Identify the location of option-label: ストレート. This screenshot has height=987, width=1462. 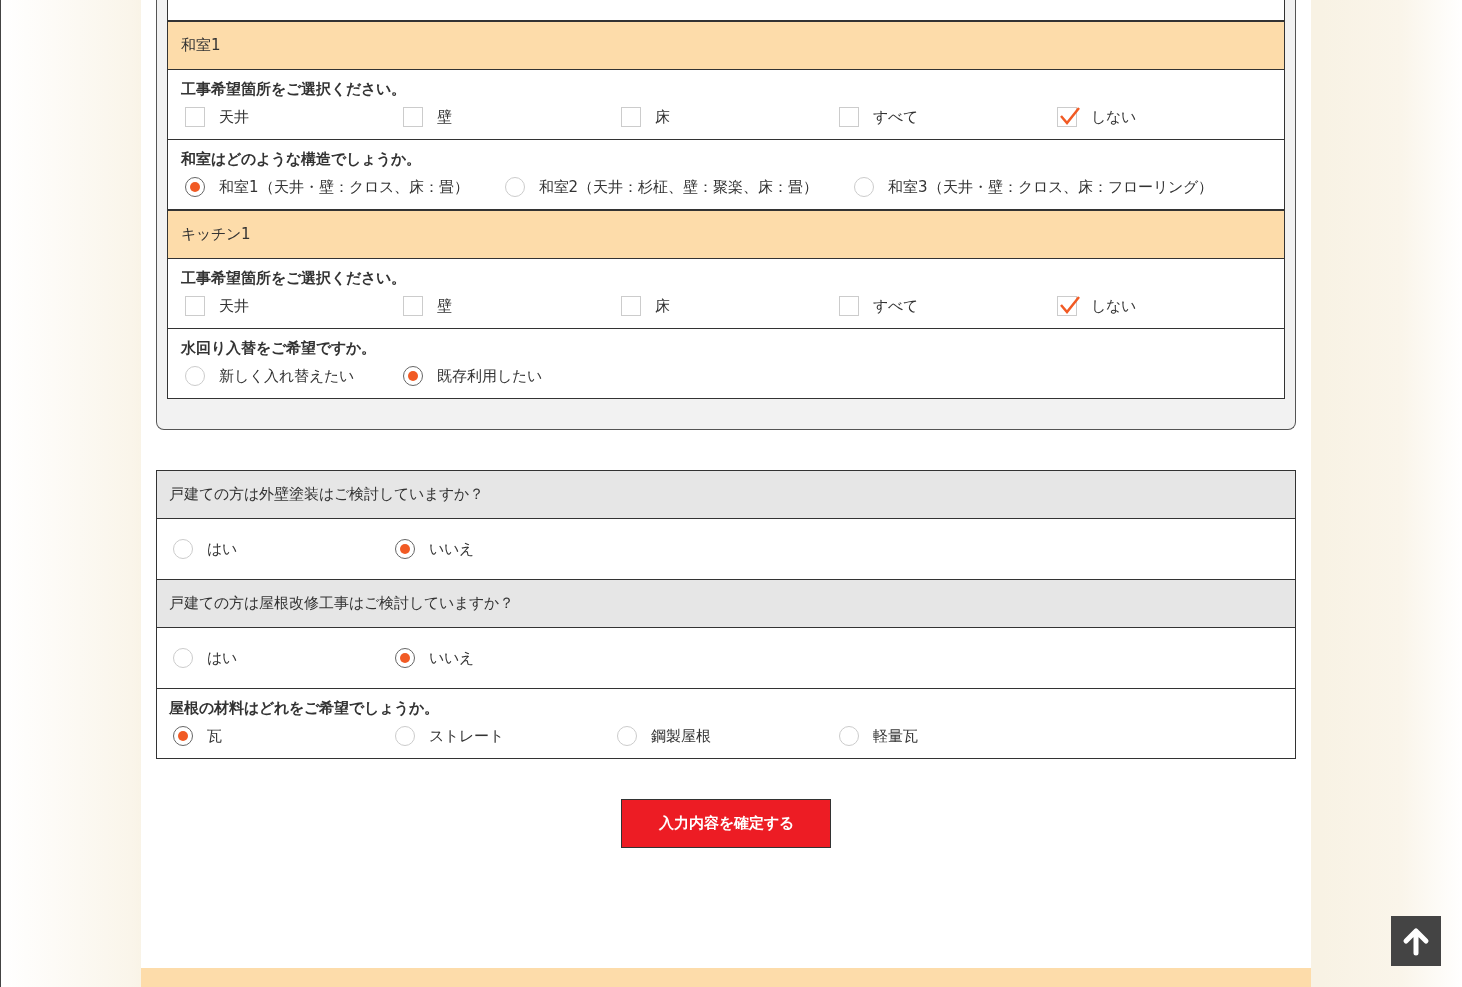
(466, 736).